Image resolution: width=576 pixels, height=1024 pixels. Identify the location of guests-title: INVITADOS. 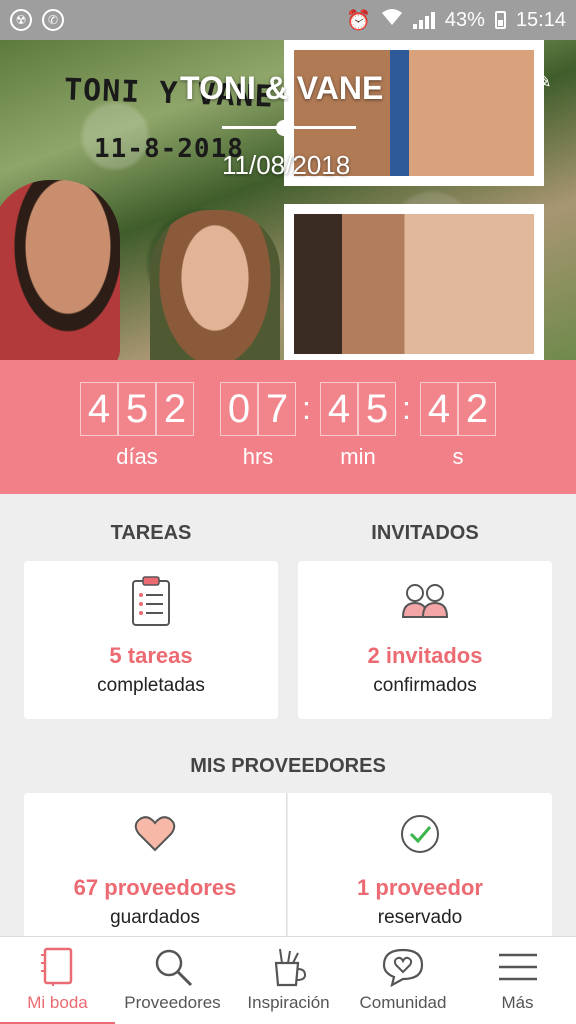
(425, 533).